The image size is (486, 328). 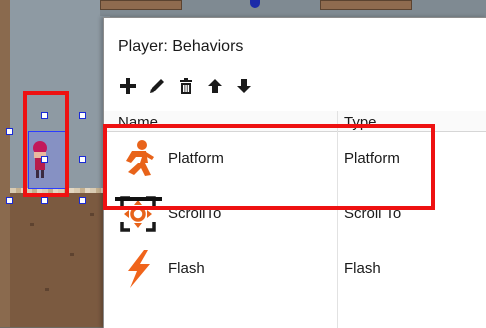 I want to click on edit-behavior-button, so click(x=157, y=86).